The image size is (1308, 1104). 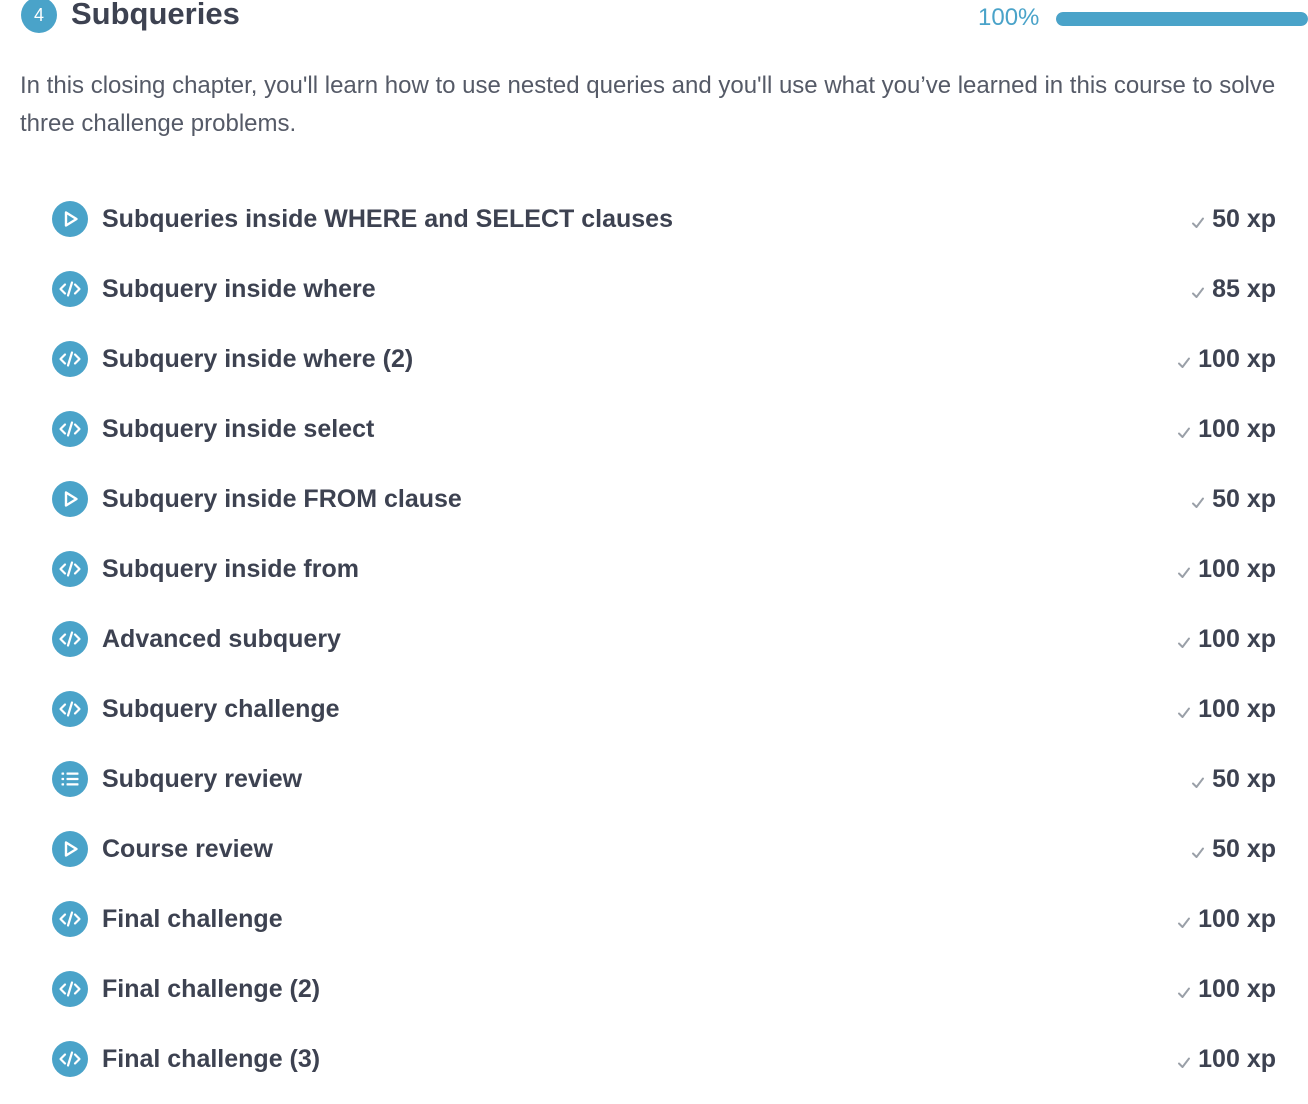 What do you see at coordinates (663, 779) in the screenshot?
I see `exercise-row: Subquery review 50 xp` at bounding box center [663, 779].